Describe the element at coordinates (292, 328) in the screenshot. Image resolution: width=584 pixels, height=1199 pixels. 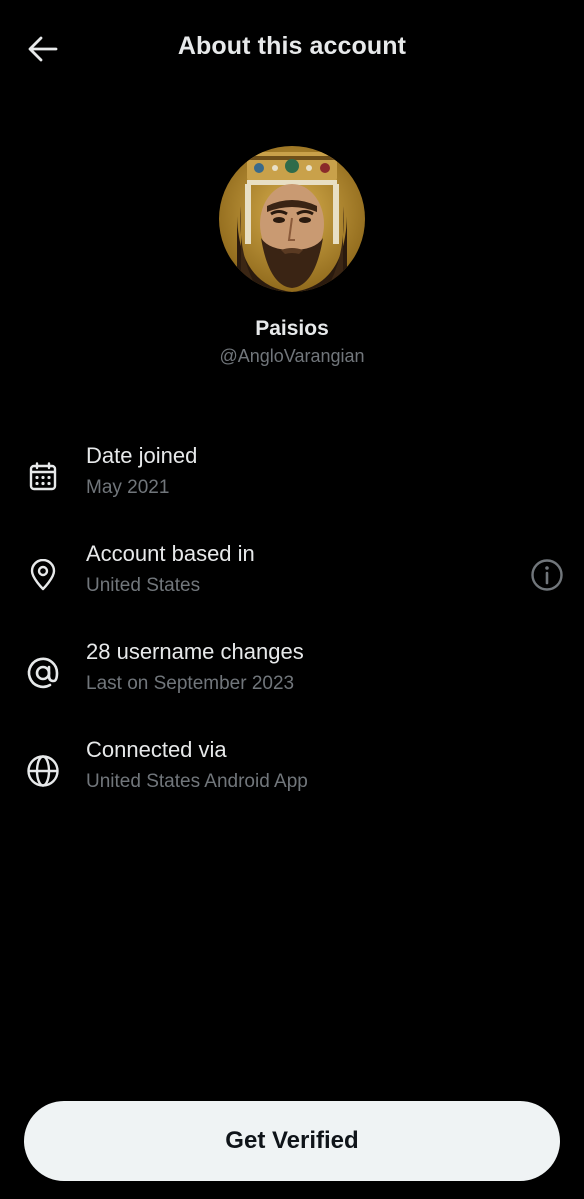
I see `display-name: Paisios` at that location.